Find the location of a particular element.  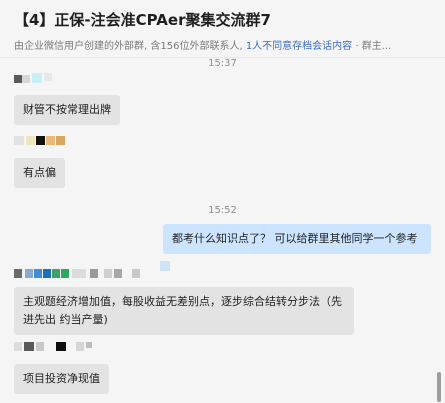

message-bubble: 有点偏 is located at coordinates (39, 173).